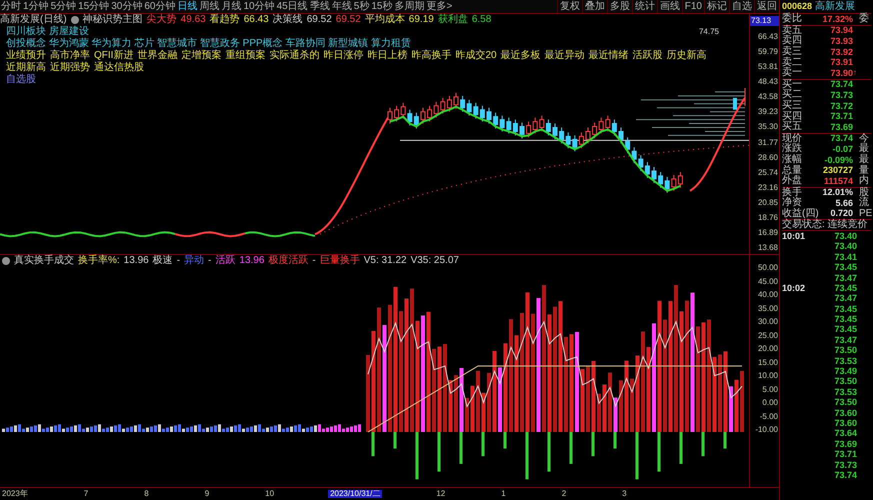 The width and height of the screenshot is (873, 500). What do you see at coordinates (767, 218) in the screenshot?
I see `price-axis-label: 18.76` at bounding box center [767, 218].